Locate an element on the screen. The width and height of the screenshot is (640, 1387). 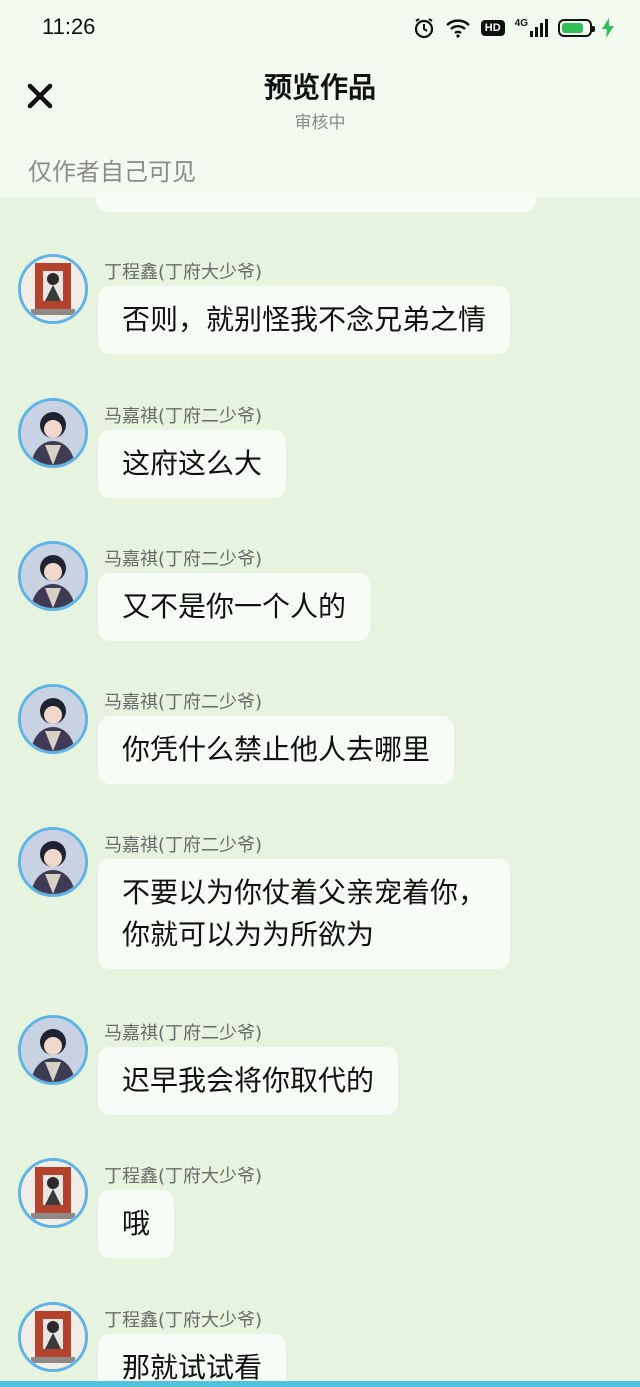
status-icons: HD 4G is located at coordinates (513, 28).